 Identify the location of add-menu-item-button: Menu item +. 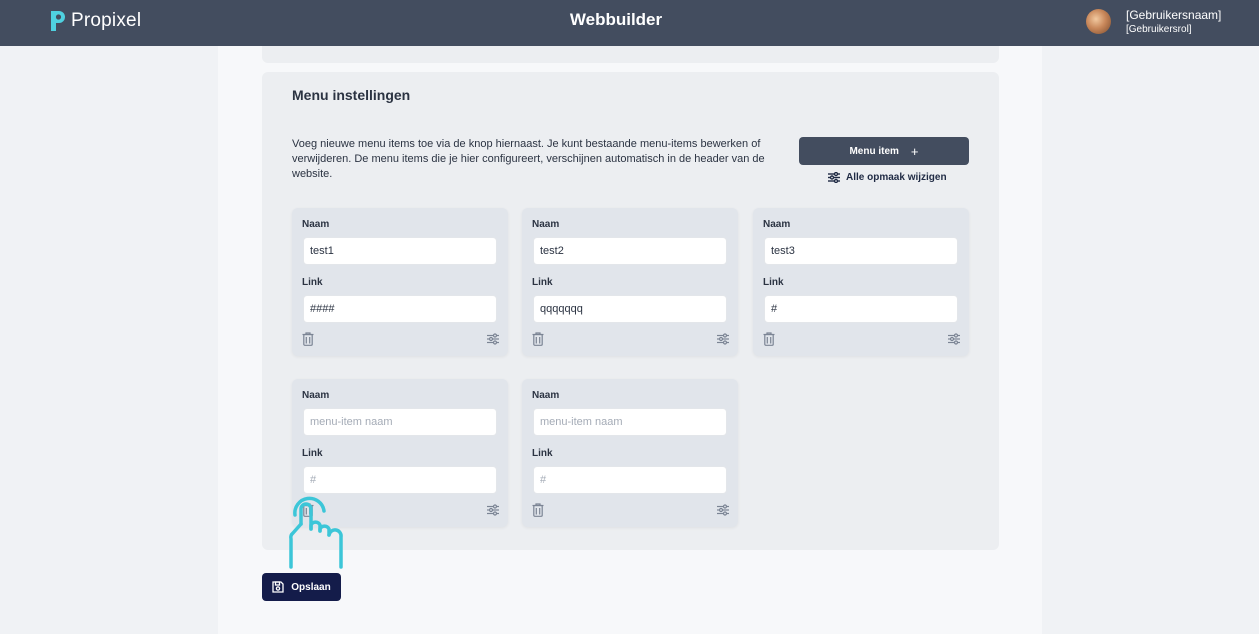
(884, 151).